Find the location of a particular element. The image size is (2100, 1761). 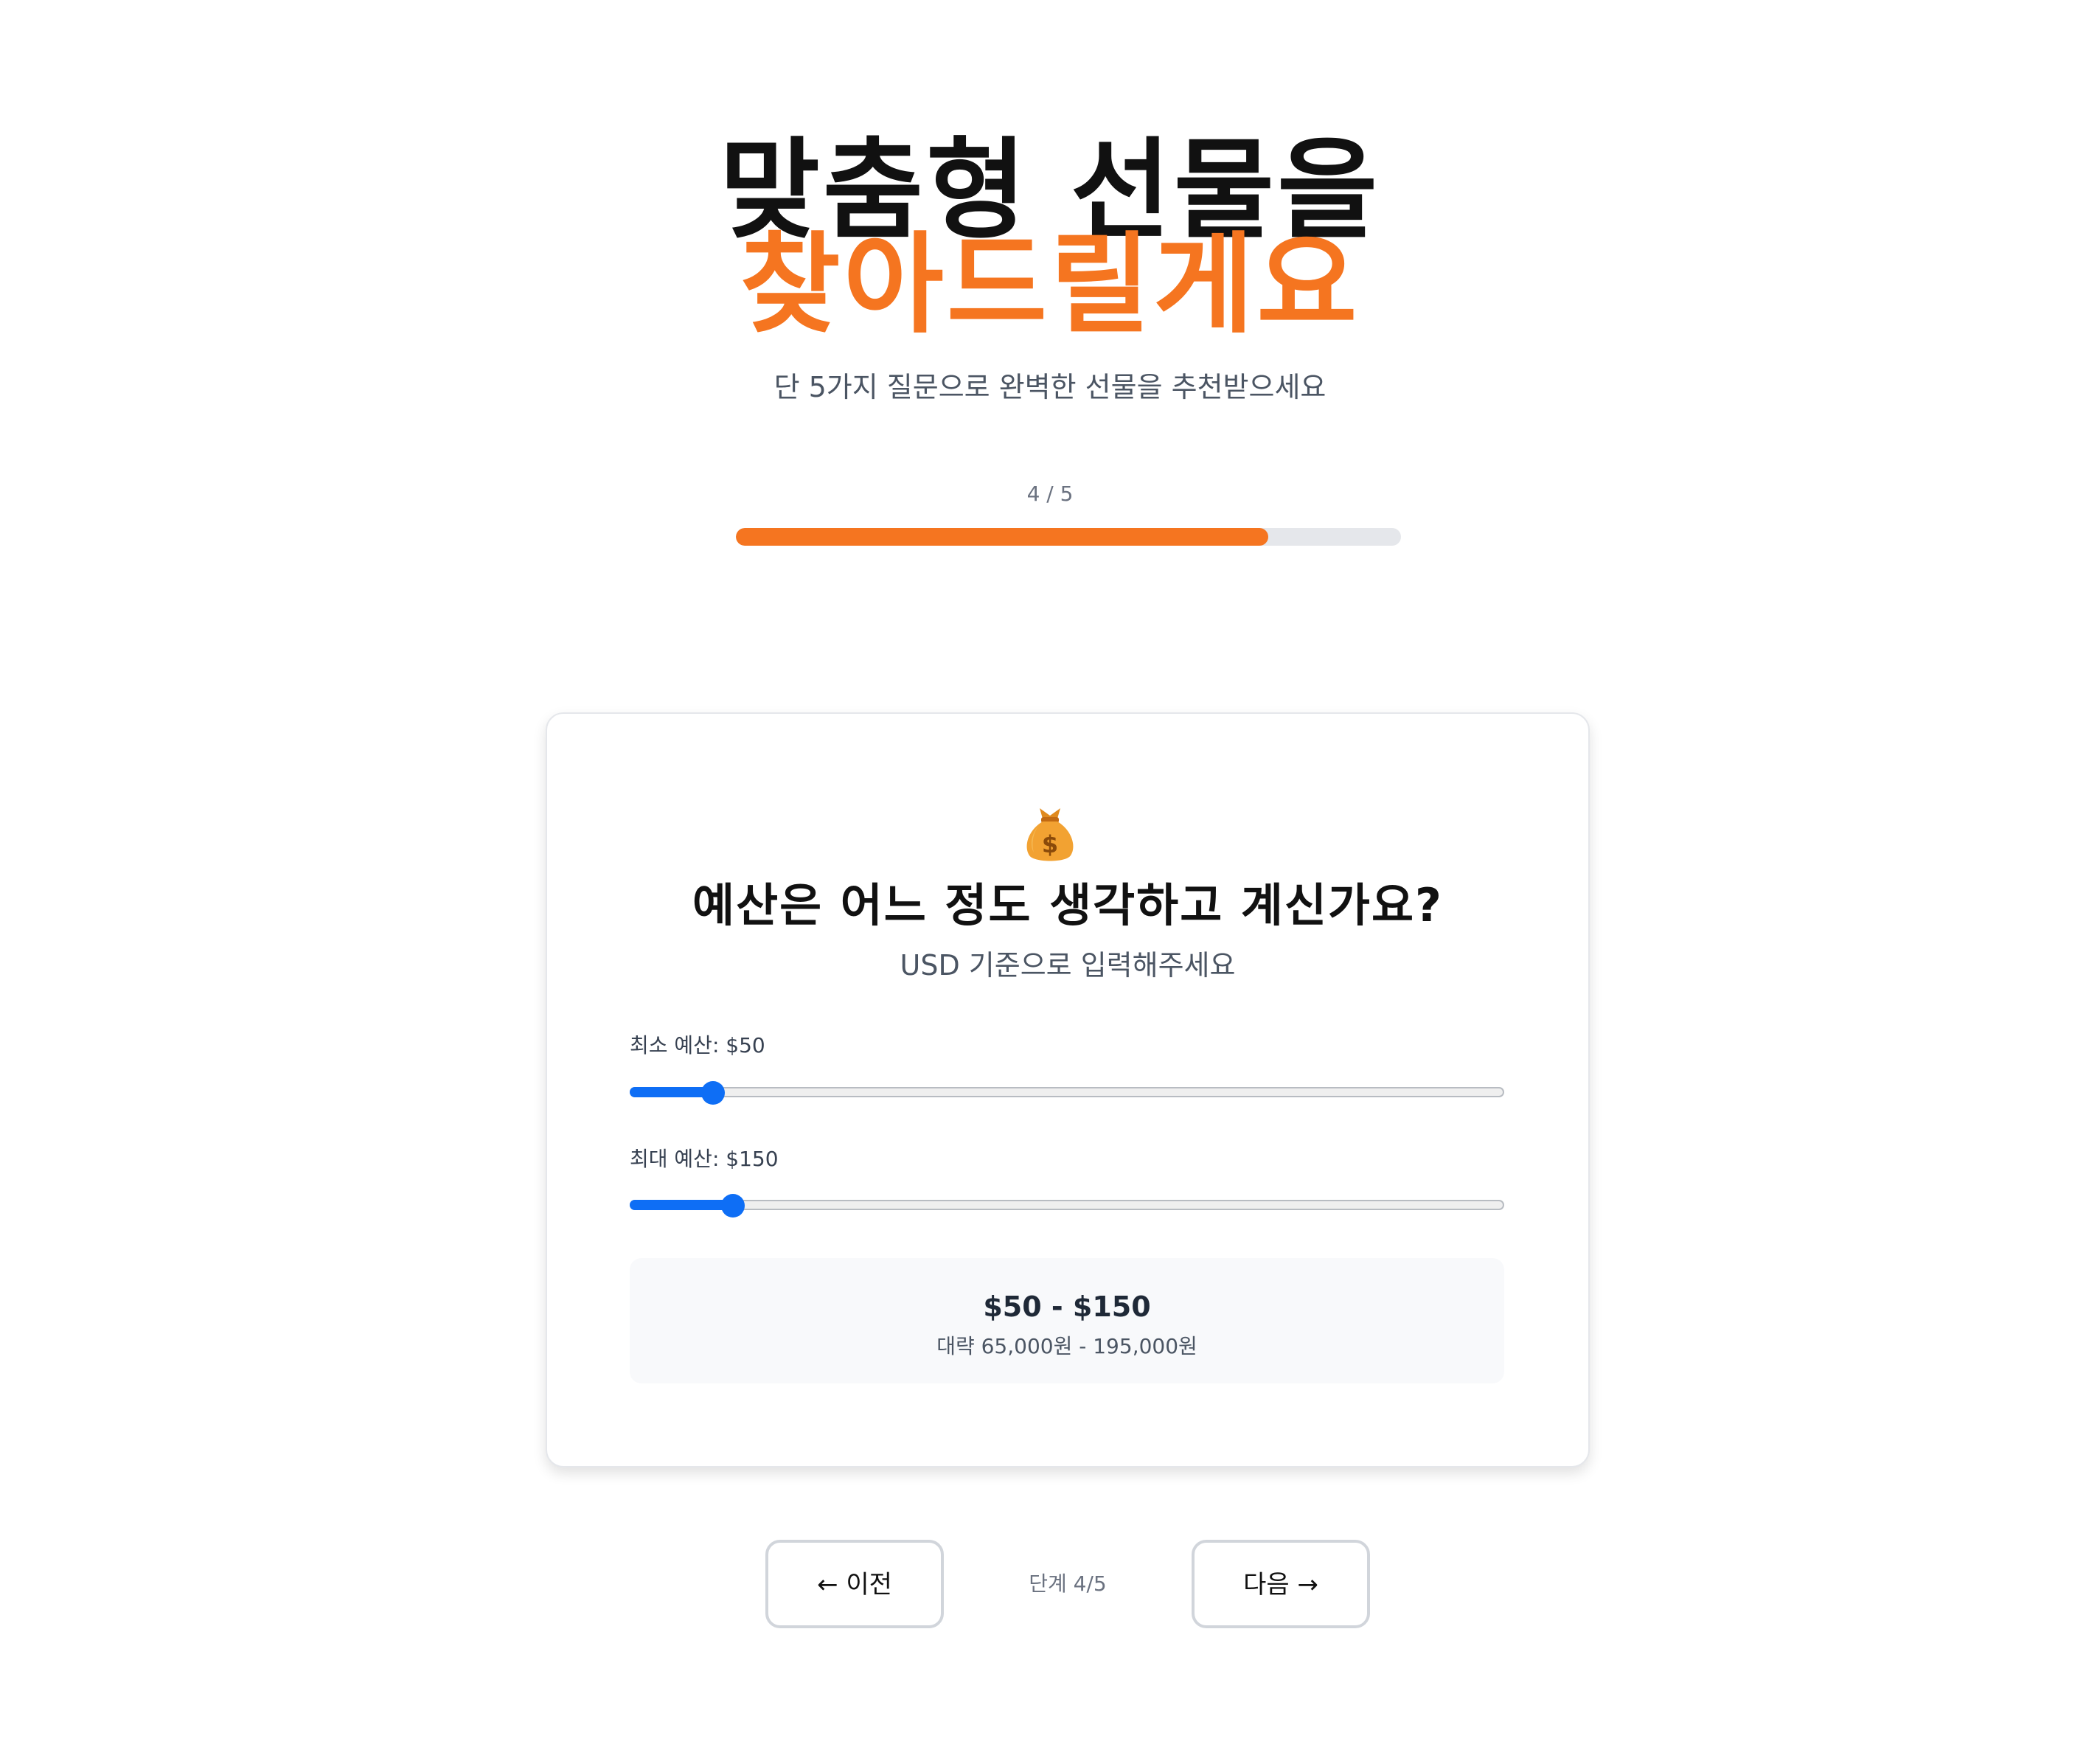

money-bag-icon: $ is located at coordinates (1050, 833).